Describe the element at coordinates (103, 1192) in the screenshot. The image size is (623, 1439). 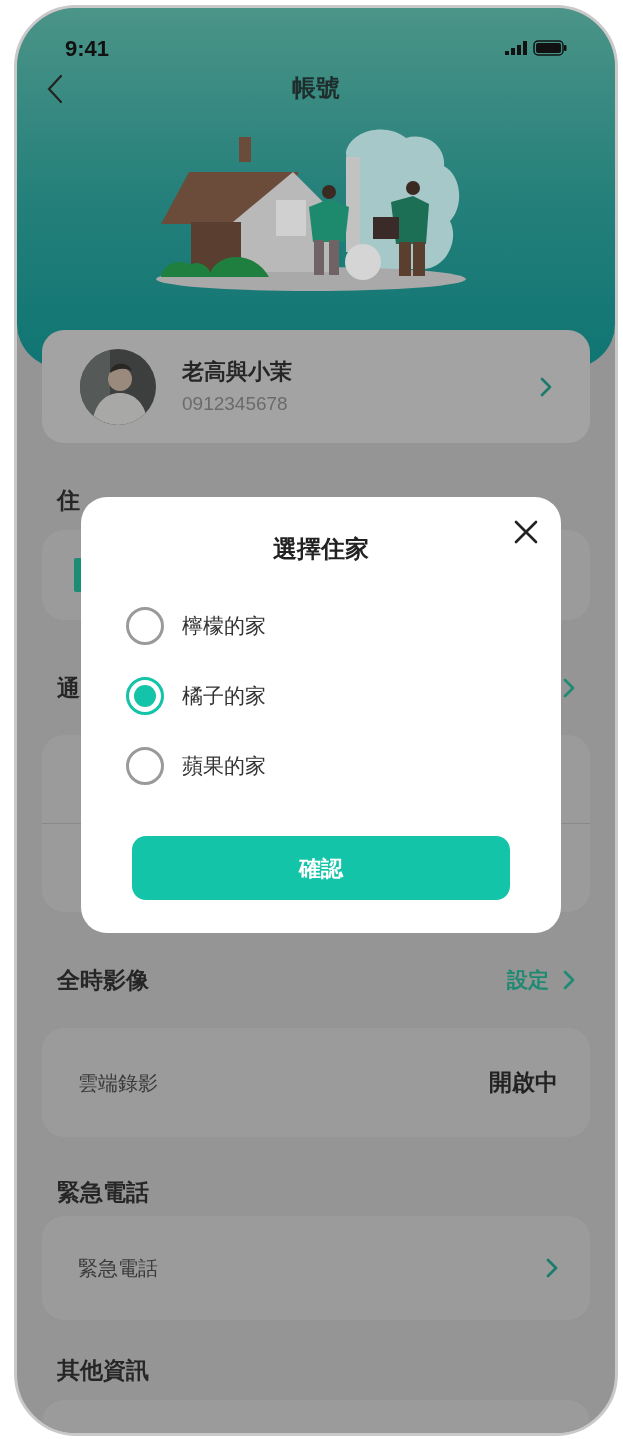
I see `section-title: 緊急電話` at that location.